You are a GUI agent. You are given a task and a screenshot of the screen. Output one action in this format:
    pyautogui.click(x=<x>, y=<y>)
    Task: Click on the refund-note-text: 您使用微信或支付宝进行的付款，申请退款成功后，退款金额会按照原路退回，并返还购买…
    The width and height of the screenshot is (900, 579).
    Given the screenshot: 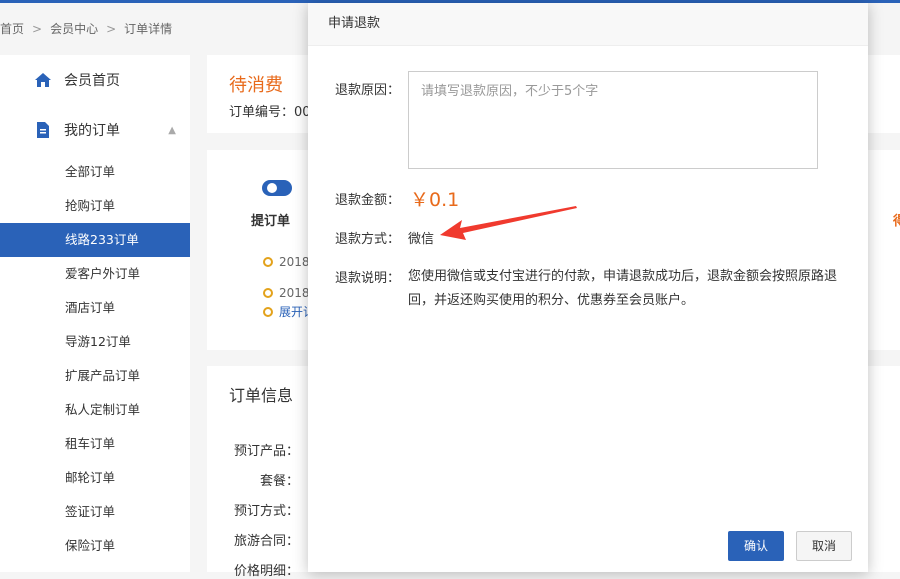 What is the action you would take?
    pyautogui.click(x=623, y=288)
    